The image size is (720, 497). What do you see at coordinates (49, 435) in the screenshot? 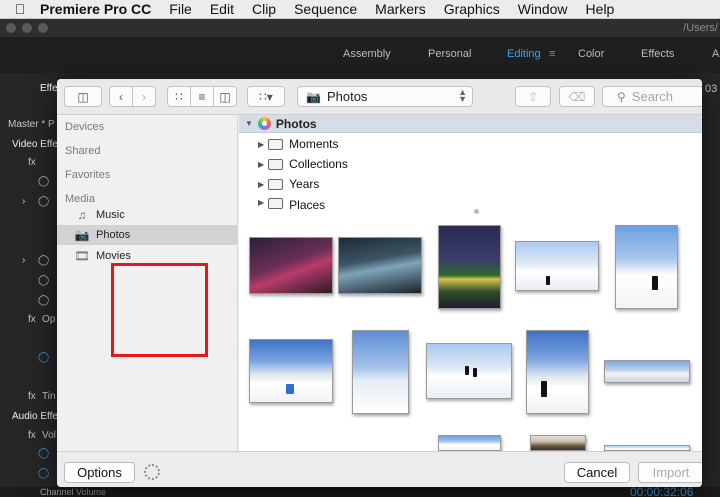
I see `volume-label: Vol` at bounding box center [49, 435].